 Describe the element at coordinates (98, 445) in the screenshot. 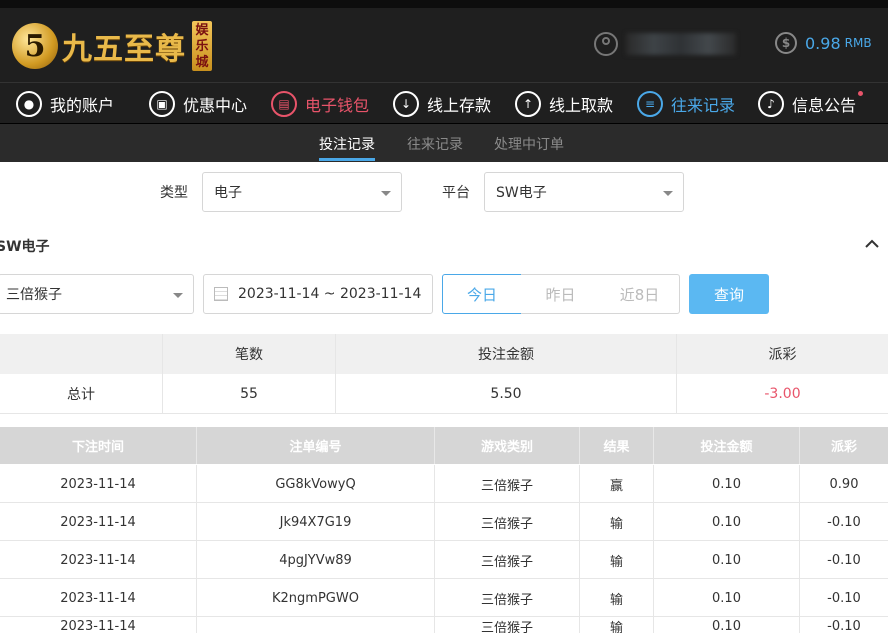

I see `records-header-cell: 下注时间` at that location.